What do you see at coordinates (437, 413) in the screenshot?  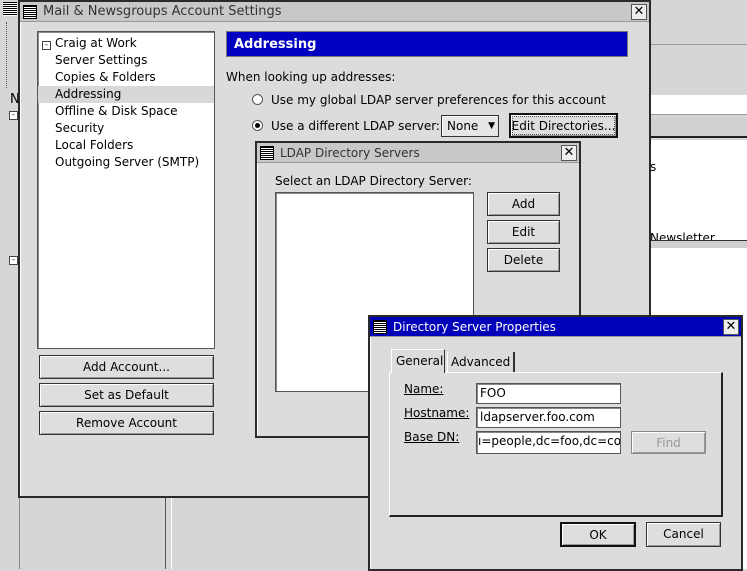 I see `hostname-label: Hostname:` at bounding box center [437, 413].